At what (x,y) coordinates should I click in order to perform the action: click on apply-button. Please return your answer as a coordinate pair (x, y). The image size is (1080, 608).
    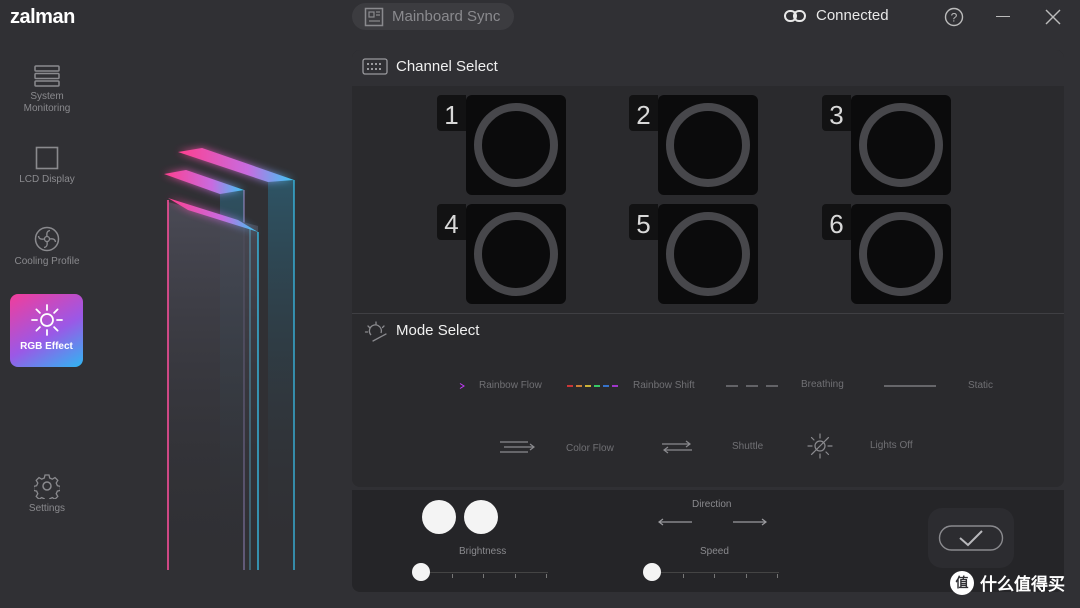
    Looking at the image, I should click on (971, 538).